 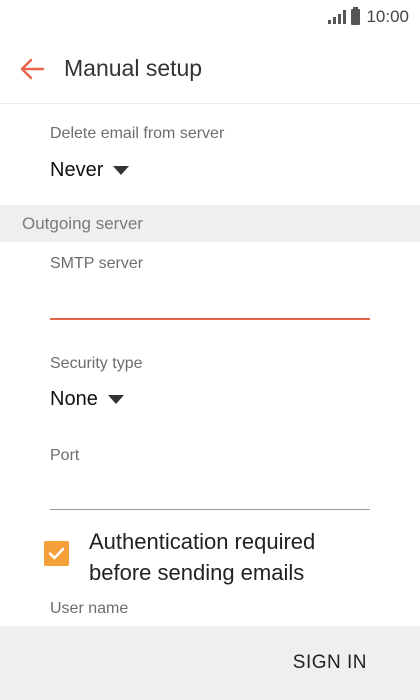 What do you see at coordinates (356, 16) in the screenshot?
I see `battery-icon` at bounding box center [356, 16].